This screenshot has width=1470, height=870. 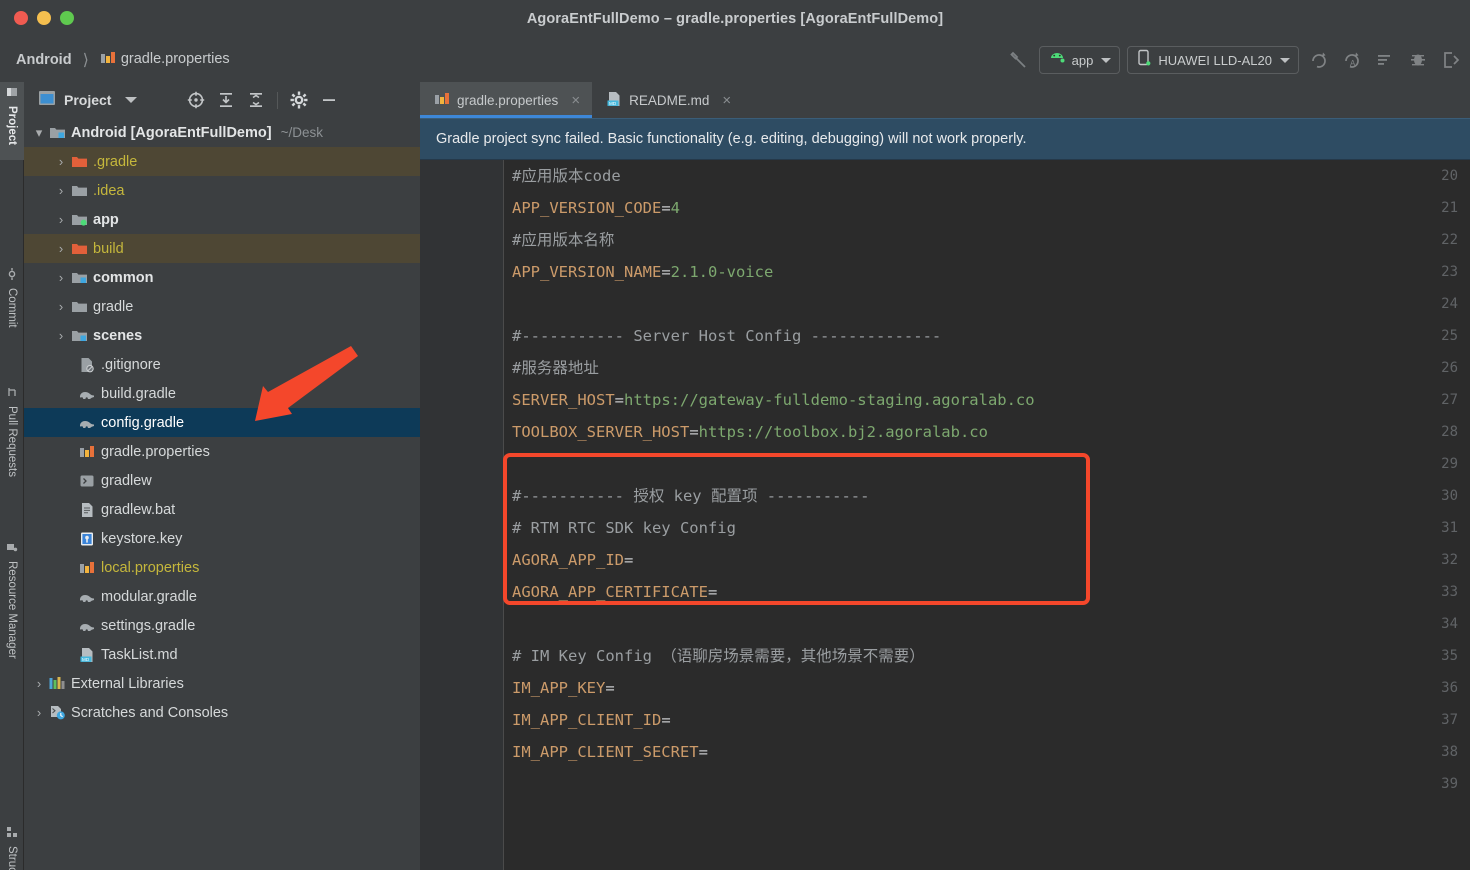 I want to click on code-line: IM_APP_CLIENT_ID=, so click(x=991, y=720).